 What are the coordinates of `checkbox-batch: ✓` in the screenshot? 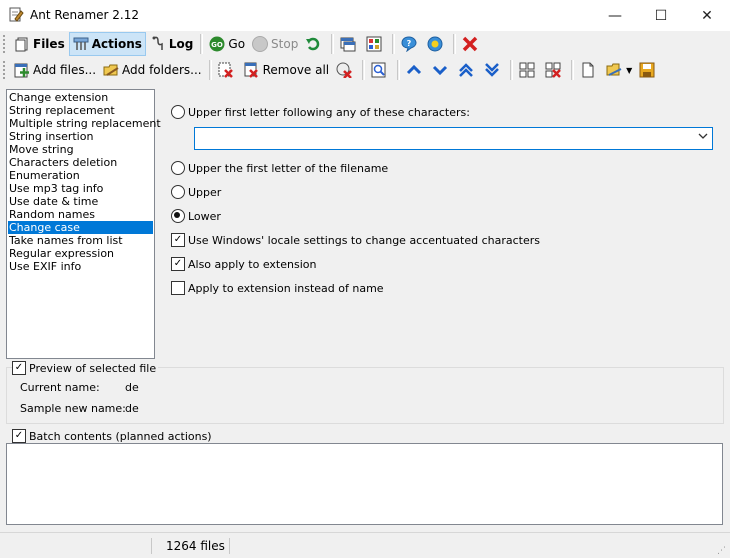 It's located at (19, 436).